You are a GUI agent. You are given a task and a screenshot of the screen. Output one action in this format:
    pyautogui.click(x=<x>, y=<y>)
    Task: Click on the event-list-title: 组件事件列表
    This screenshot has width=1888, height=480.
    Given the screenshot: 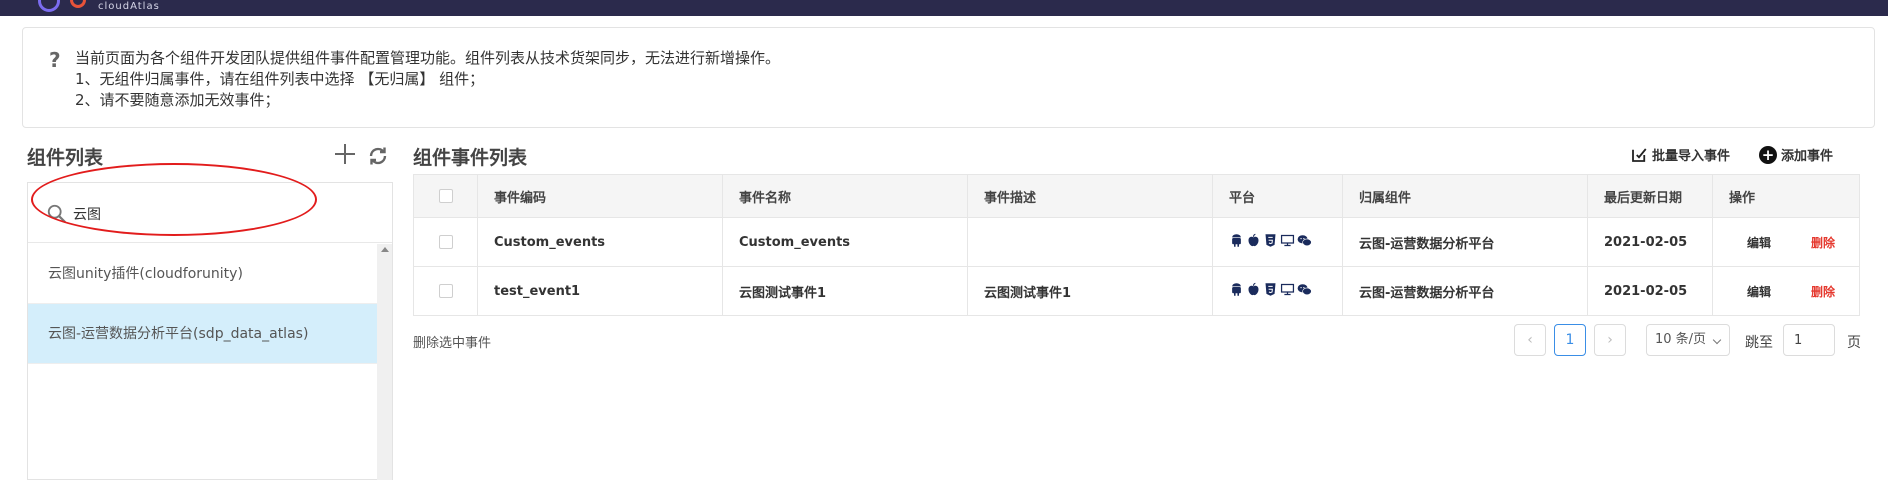 What is the action you would take?
    pyautogui.click(x=470, y=158)
    